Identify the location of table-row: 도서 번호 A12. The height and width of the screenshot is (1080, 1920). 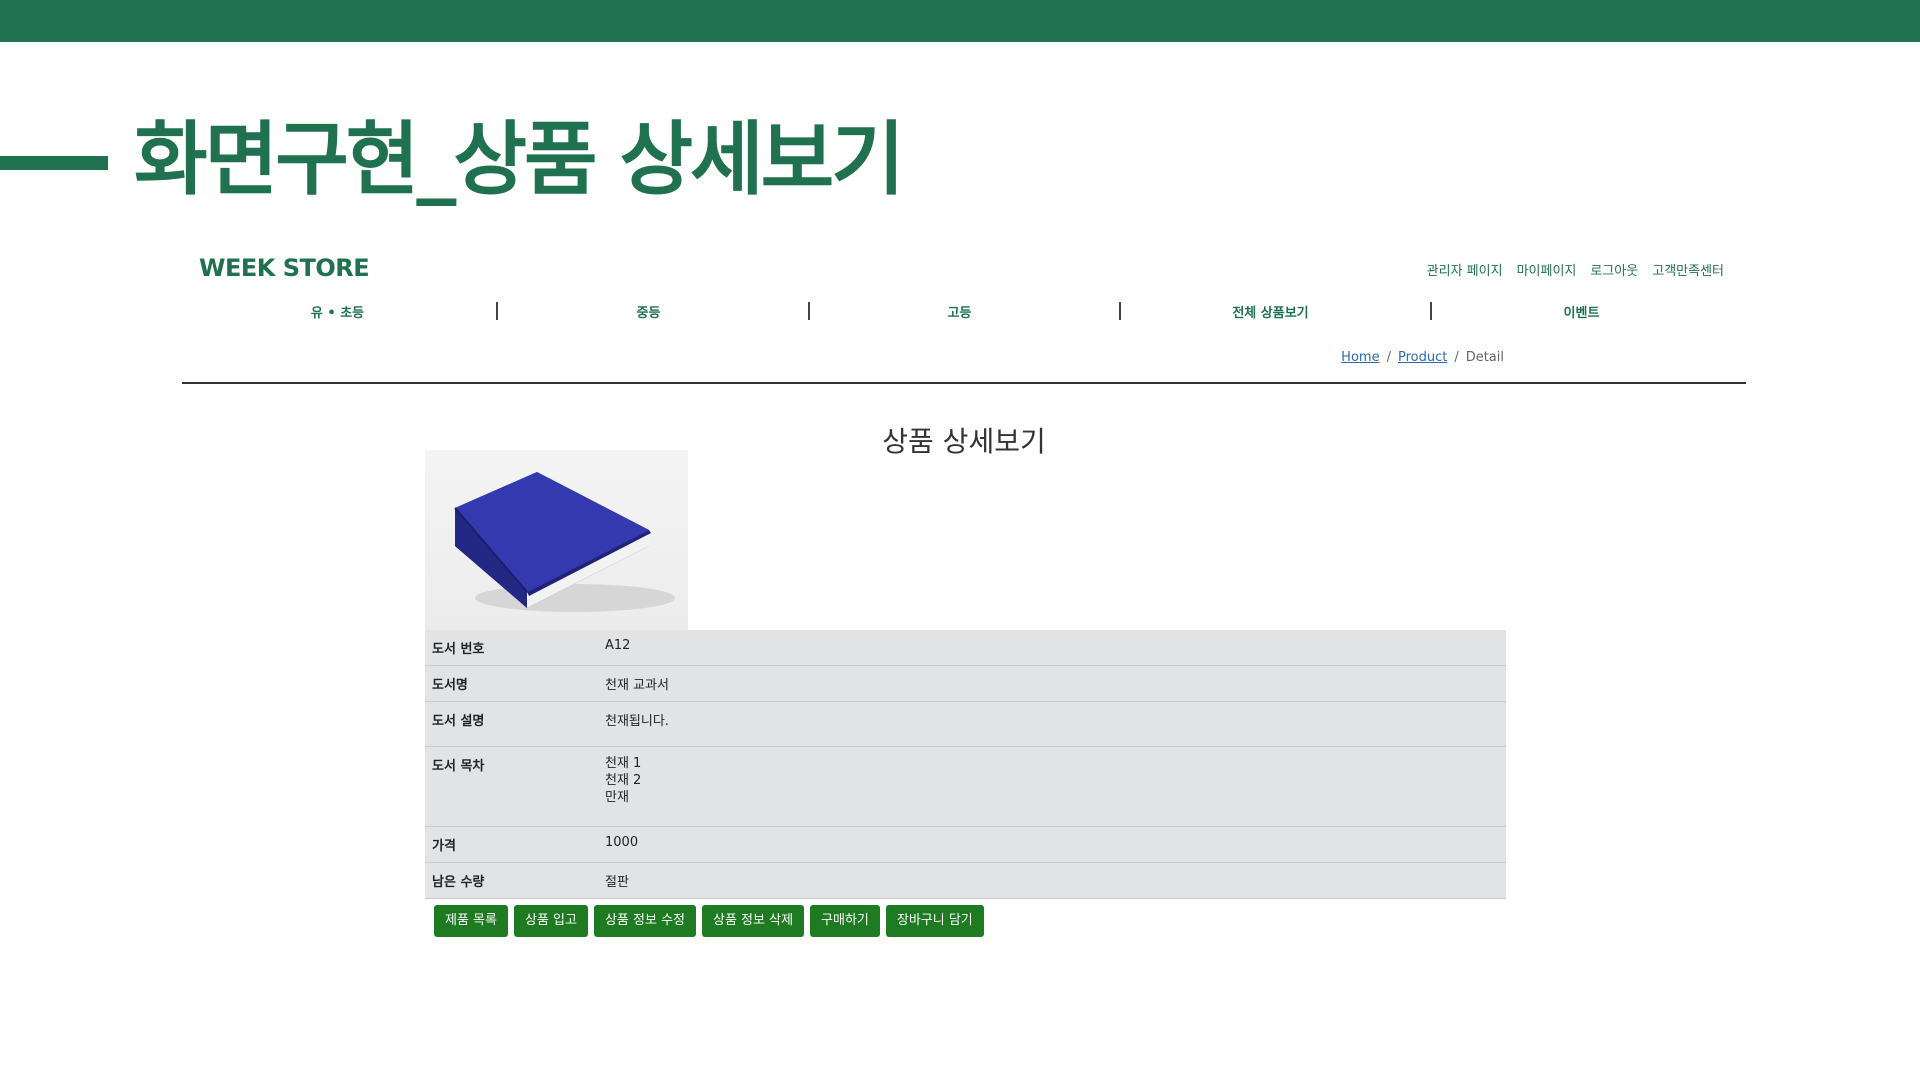
(965, 648).